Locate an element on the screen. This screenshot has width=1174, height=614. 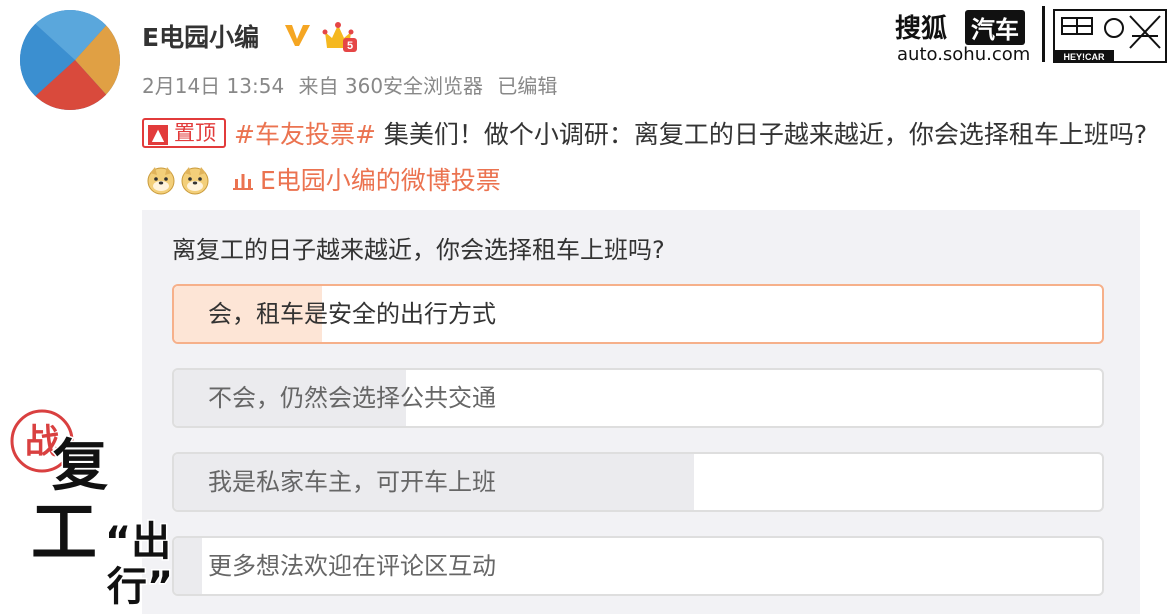
pinned-label: 置顶 is located at coordinates (195, 133).